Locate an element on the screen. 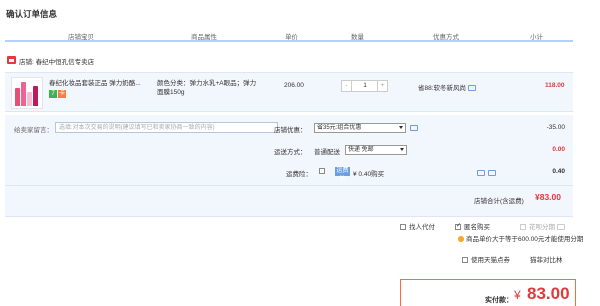 Image resolution: width=600 pixels, height=306 pixels. tmall-points-label: 使用天猫点券 is located at coordinates (490, 260).